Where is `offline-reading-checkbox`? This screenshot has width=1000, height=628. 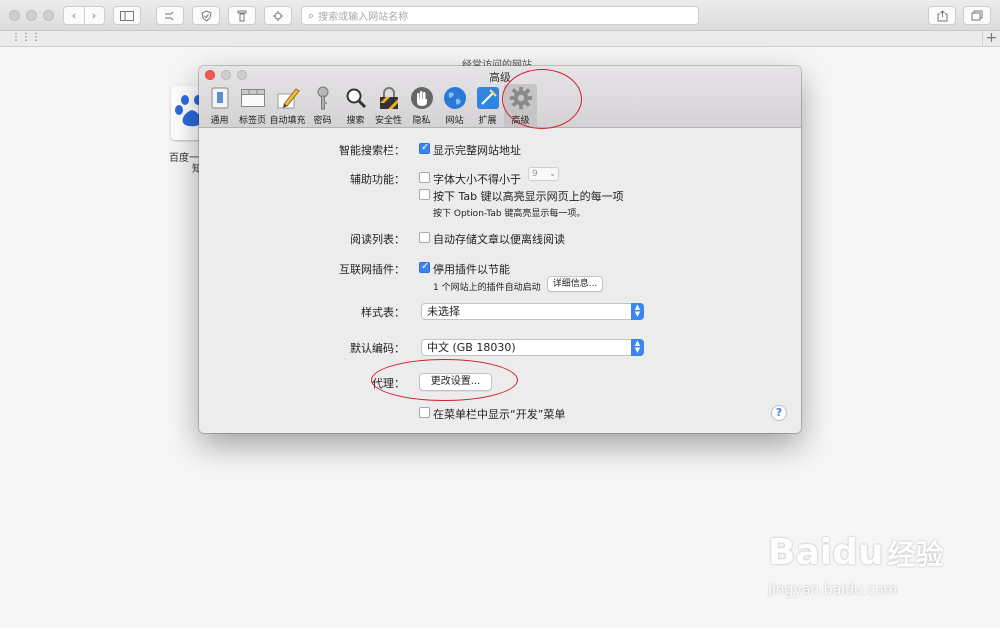 offline-reading-checkbox is located at coordinates (424, 237).